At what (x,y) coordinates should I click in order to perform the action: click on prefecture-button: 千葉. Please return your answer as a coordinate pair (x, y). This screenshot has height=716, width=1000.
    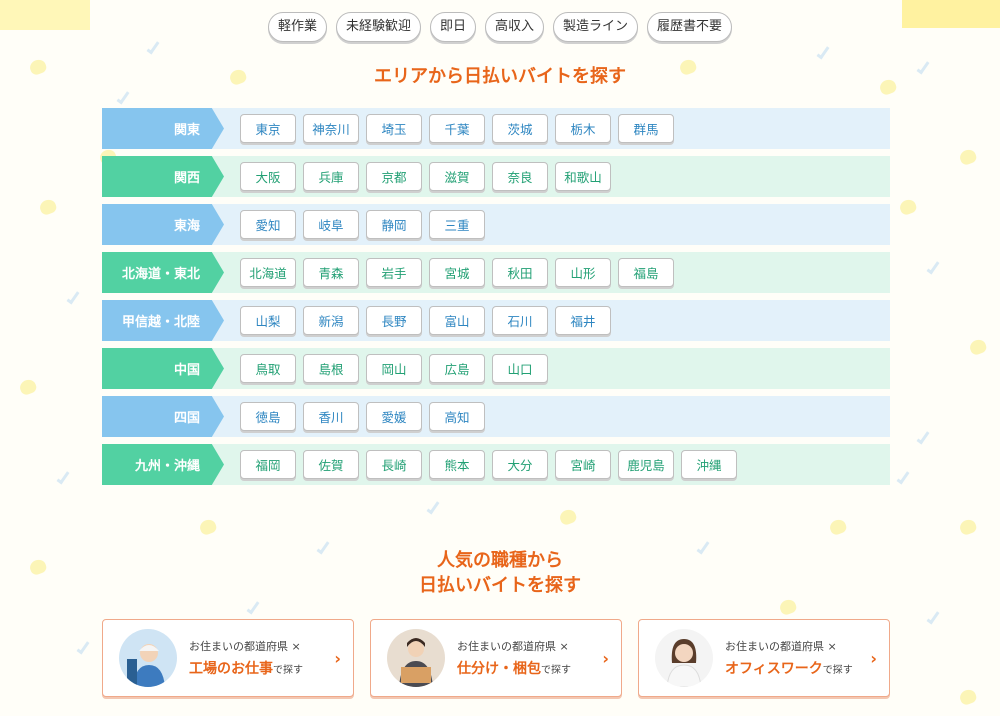
    Looking at the image, I should click on (457, 128).